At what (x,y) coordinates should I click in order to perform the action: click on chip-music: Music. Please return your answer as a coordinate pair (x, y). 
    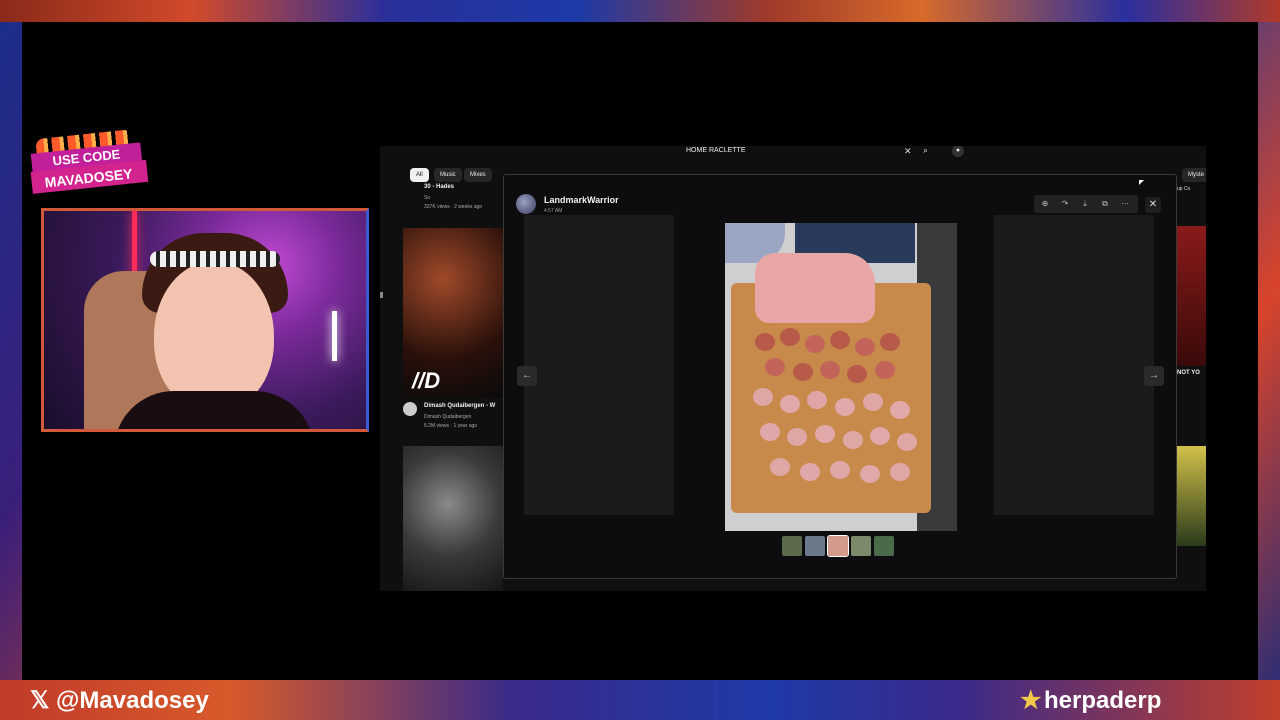
    Looking at the image, I should click on (448, 175).